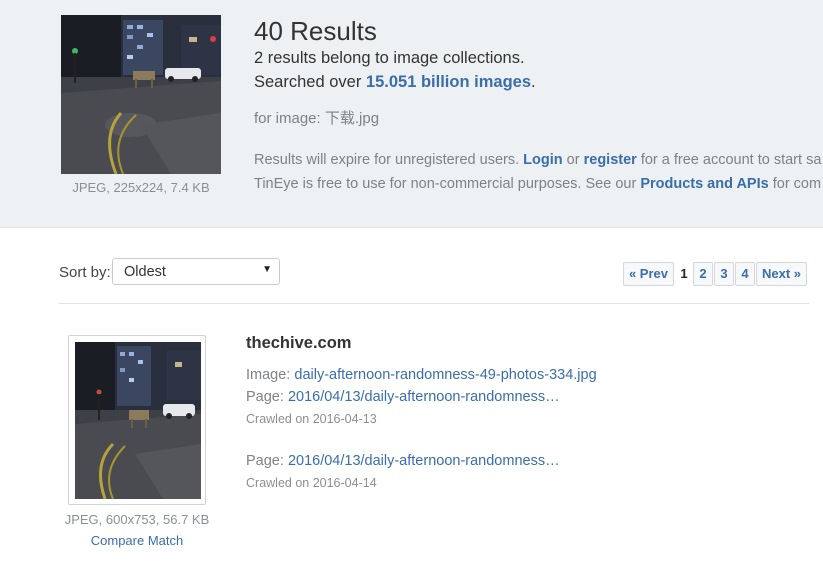 This screenshot has width=823, height=564. I want to click on usage-suffix: for com, so click(797, 184).